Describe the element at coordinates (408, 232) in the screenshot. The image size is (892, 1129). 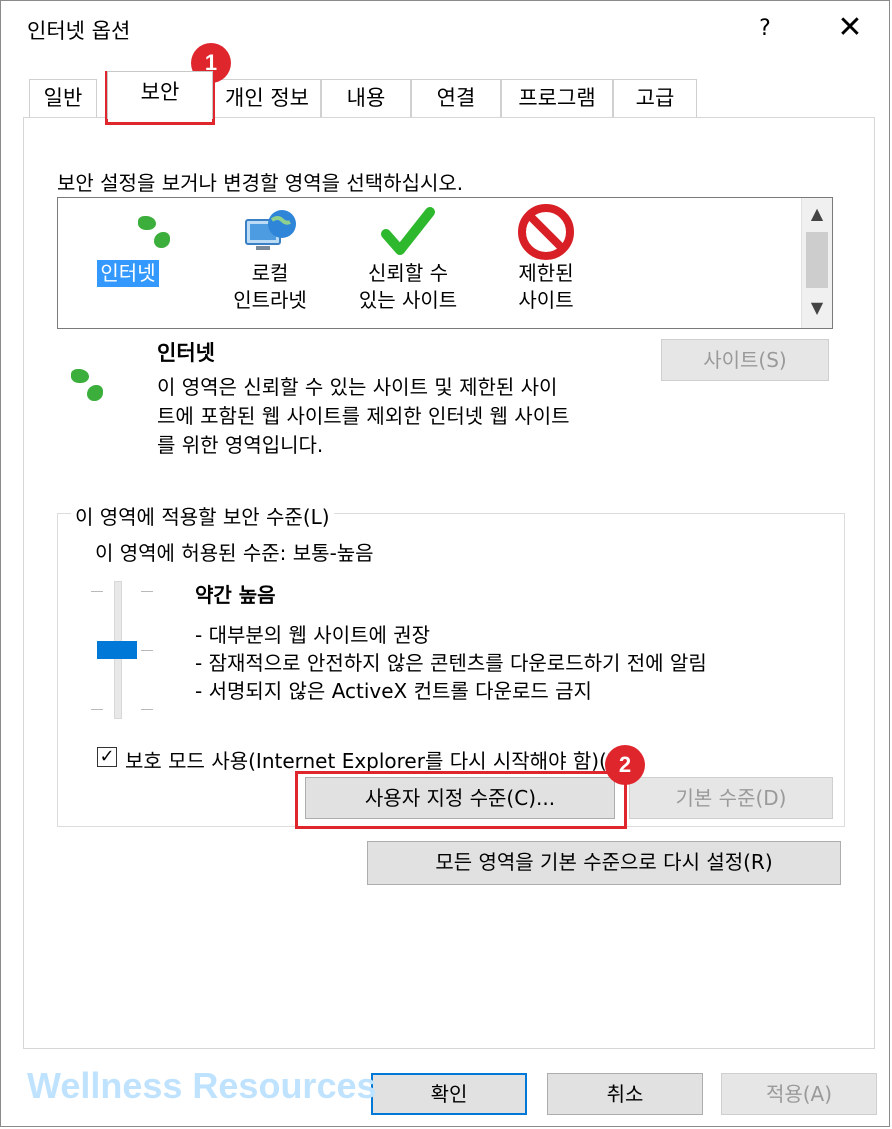
I see `check-icon` at that location.